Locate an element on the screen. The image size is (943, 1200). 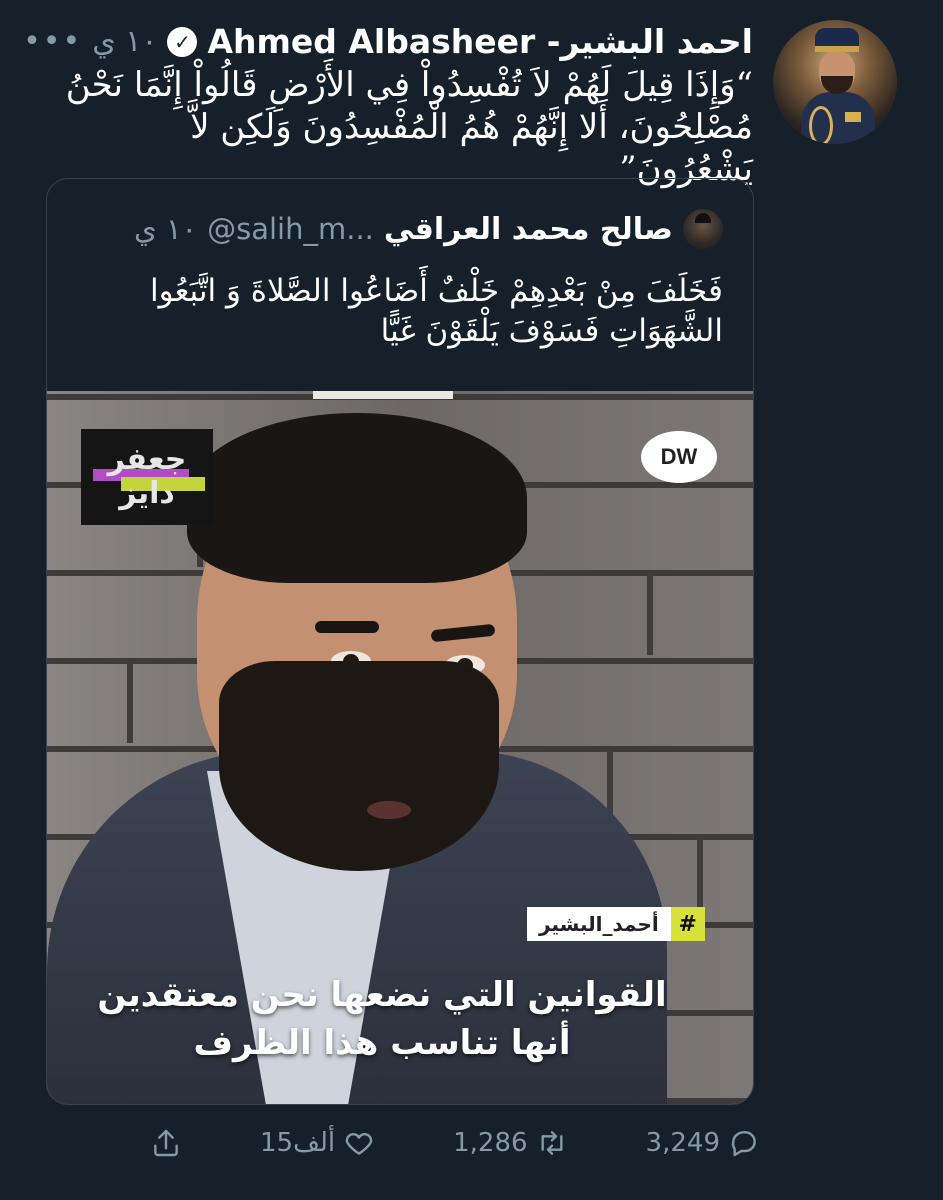
retweet-count: 1,286 is located at coordinates (490, 1143).